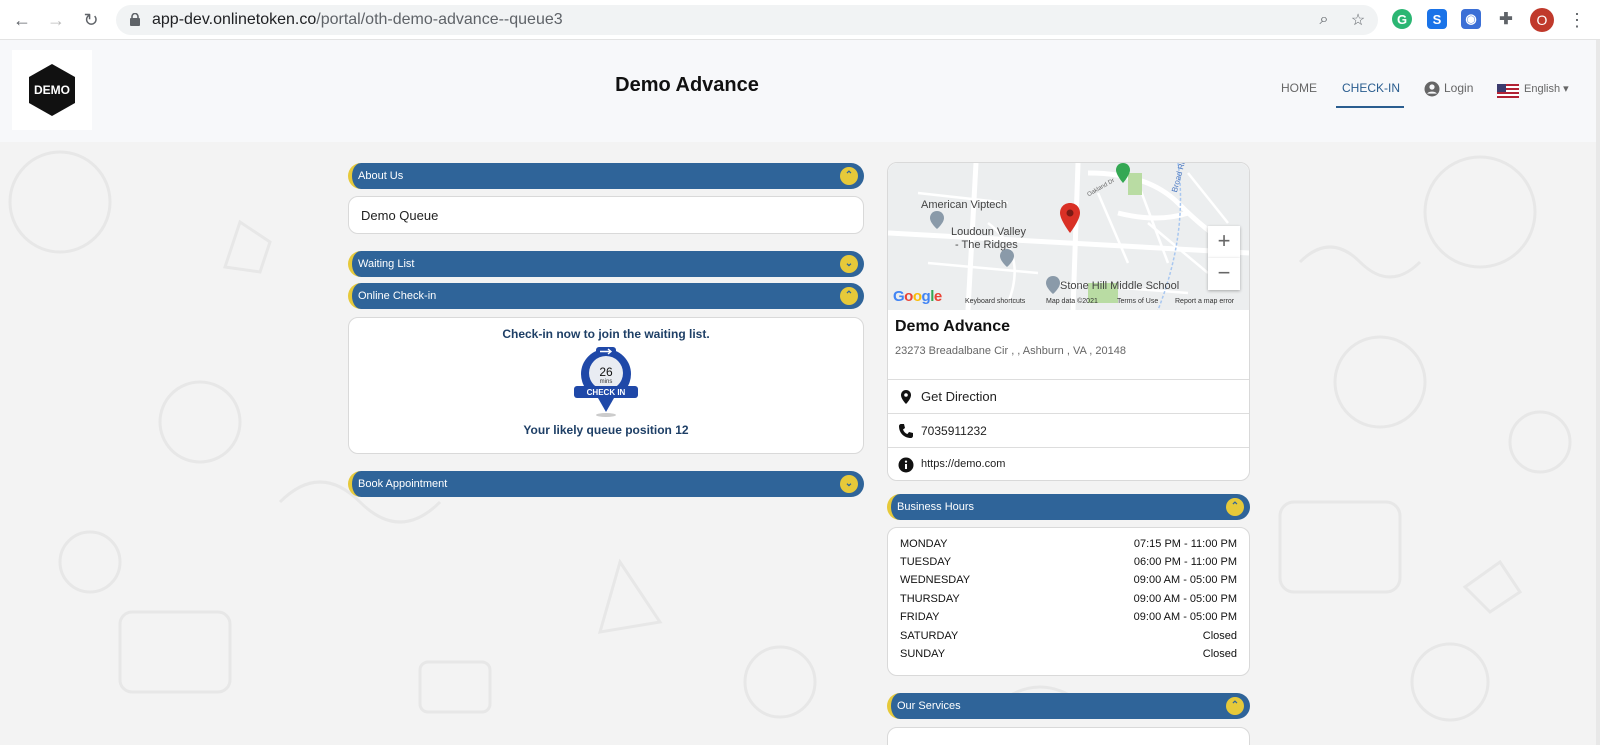 This screenshot has width=1600, height=745. I want to click on page-scrollbar, so click(1598, 392).